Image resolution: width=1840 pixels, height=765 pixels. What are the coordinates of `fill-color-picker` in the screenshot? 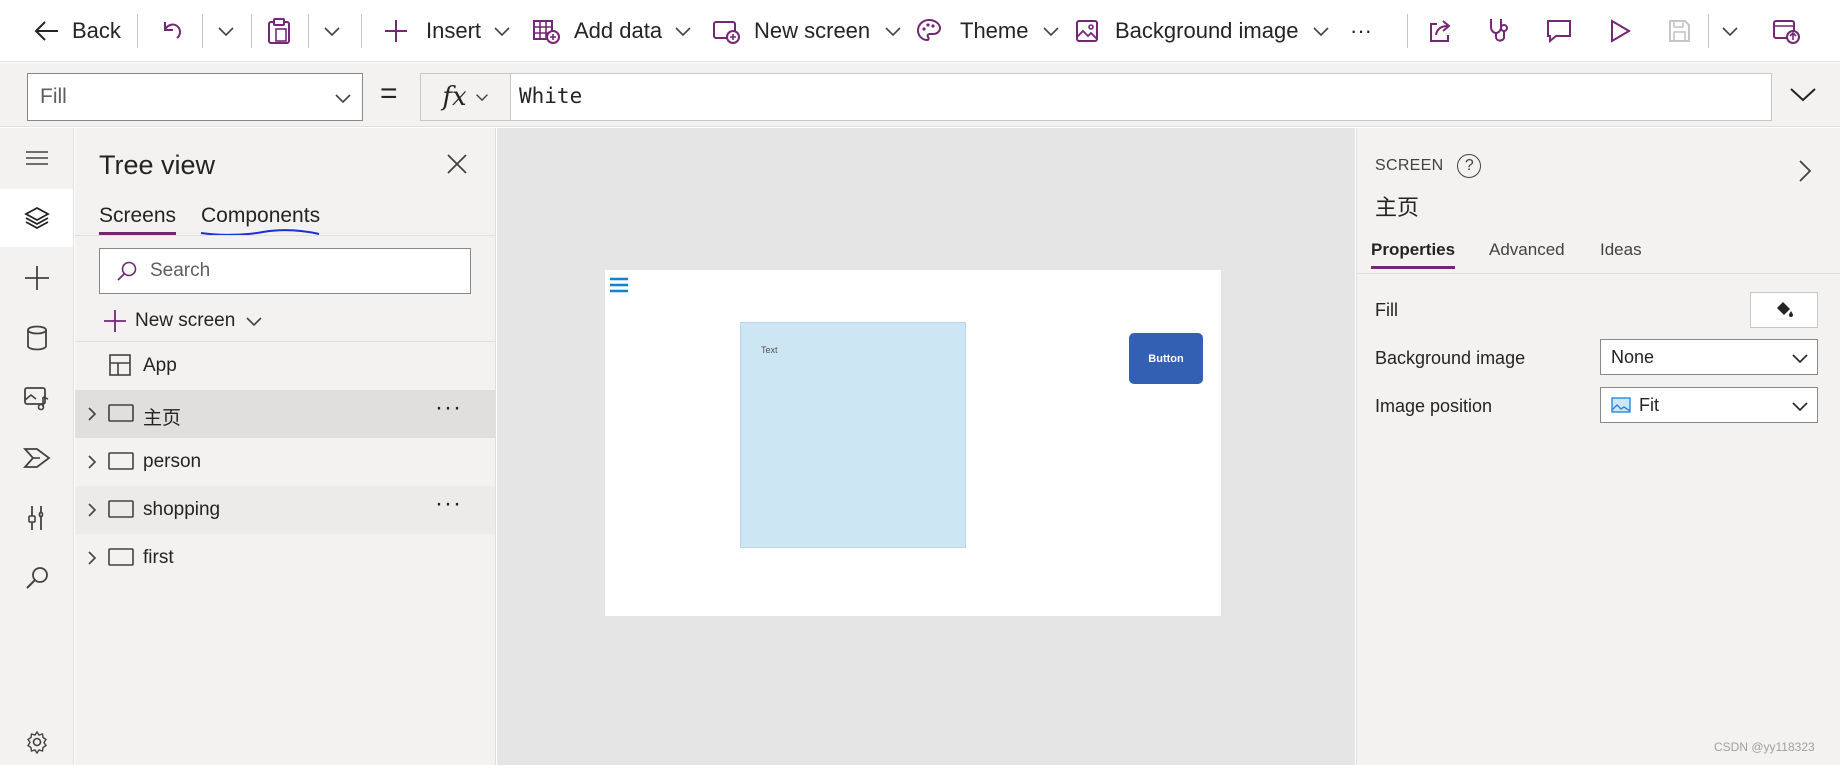 It's located at (1784, 310).